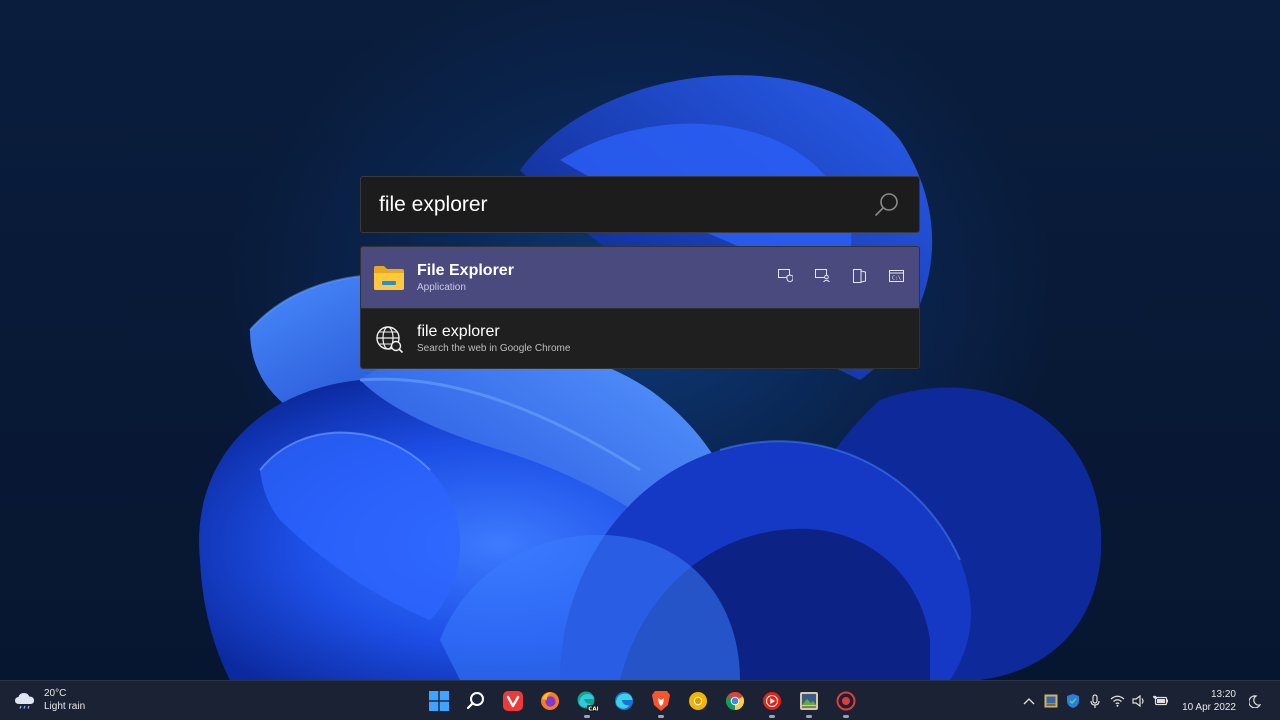  I want to click on result-item-file-explorer: File Explorer Application C:\, so click(640, 277).